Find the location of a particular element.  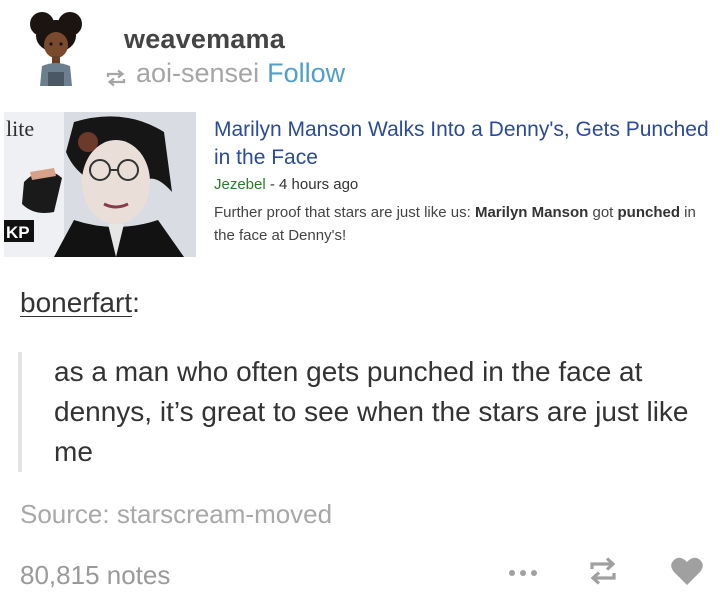

thumbnail-text-top: lite is located at coordinates (20, 128).